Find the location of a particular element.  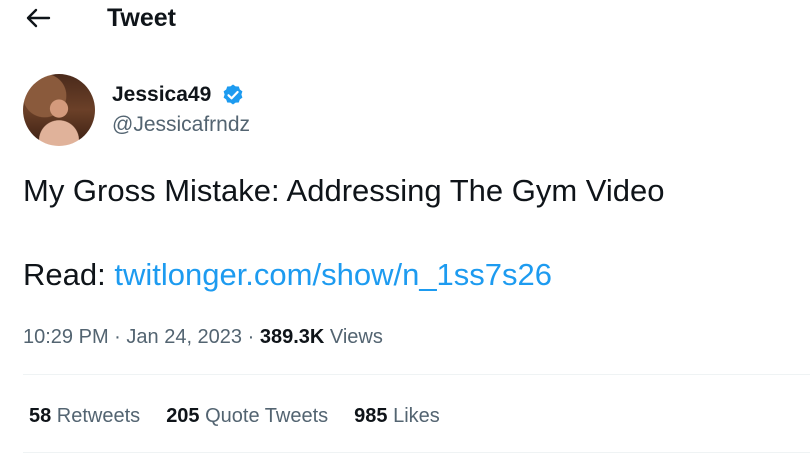

verified-badge-icon is located at coordinates (233, 94).